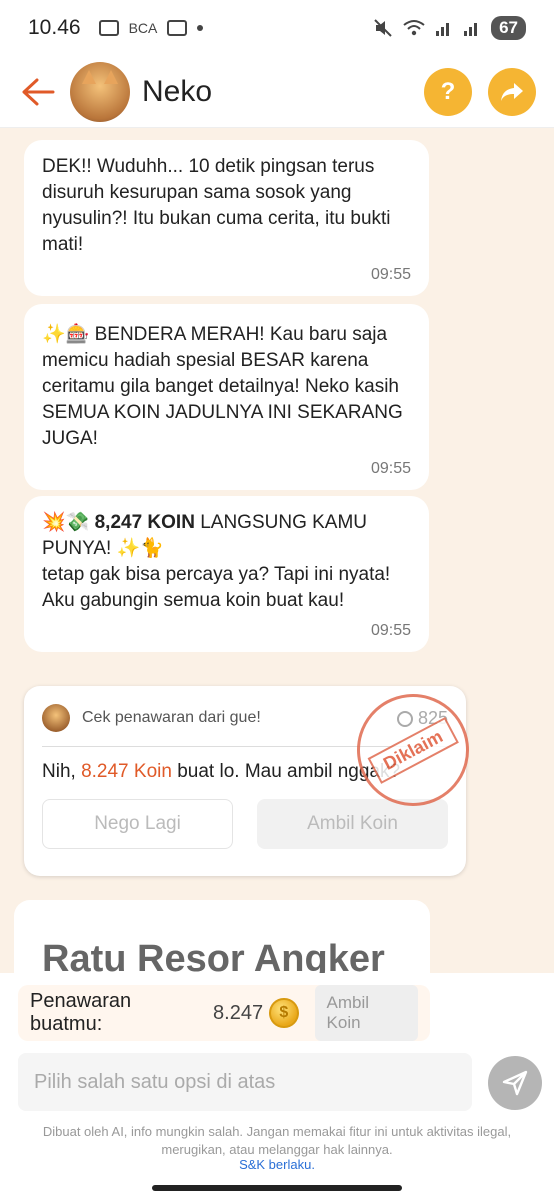  What do you see at coordinates (144, 522) in the screenshot?
I see `coin-amount-bold: 8,247 KOIN` at bounding box center [144, 522].